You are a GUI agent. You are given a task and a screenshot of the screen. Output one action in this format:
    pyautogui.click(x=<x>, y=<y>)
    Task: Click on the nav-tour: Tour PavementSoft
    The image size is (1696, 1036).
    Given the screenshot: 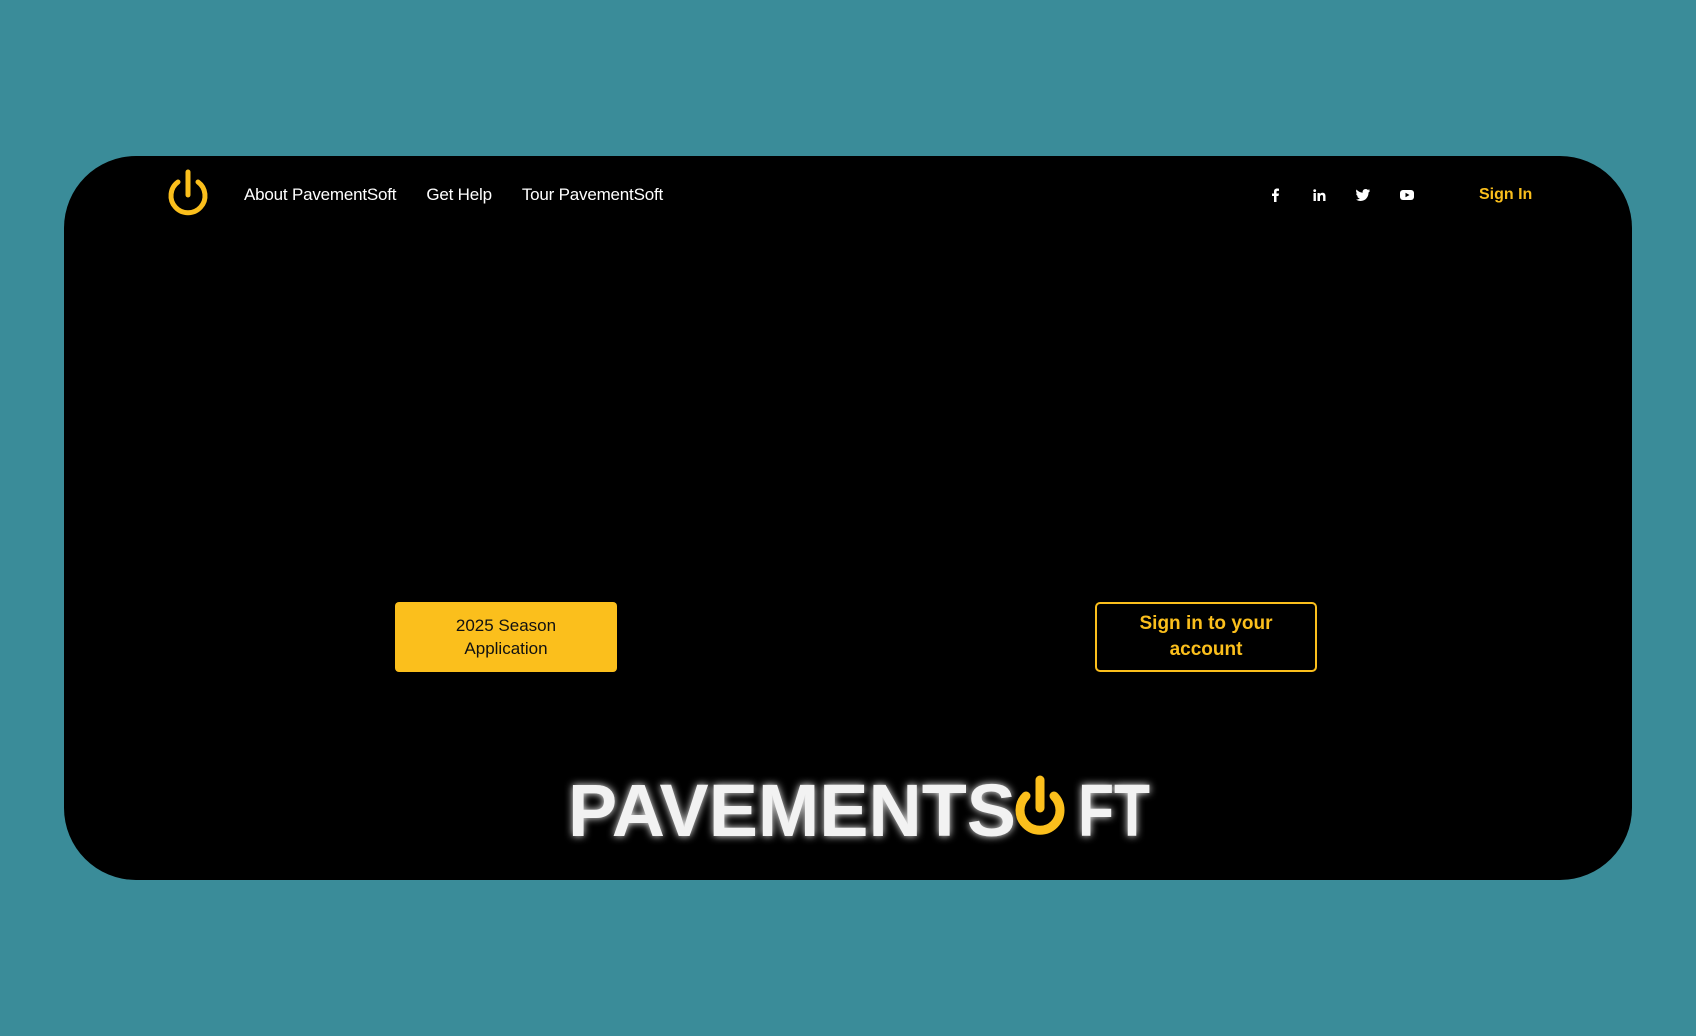 What is the action you would take?
    pyautogui.click(x=592, y=195)
    